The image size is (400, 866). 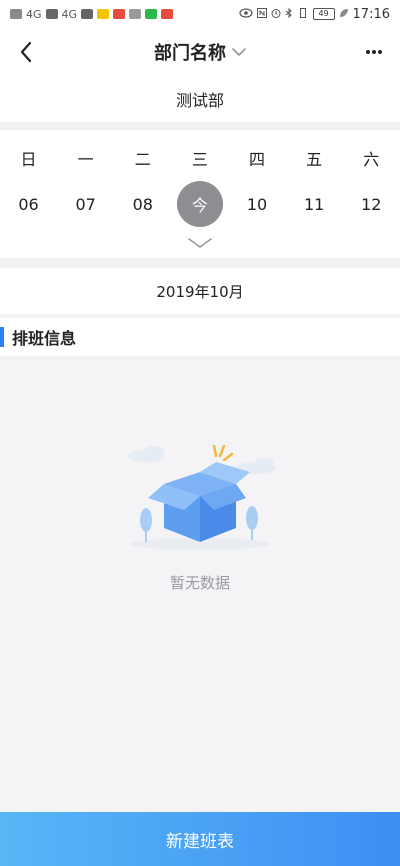 I want to click on app-icon-weibo, so click(x=119, y=14).